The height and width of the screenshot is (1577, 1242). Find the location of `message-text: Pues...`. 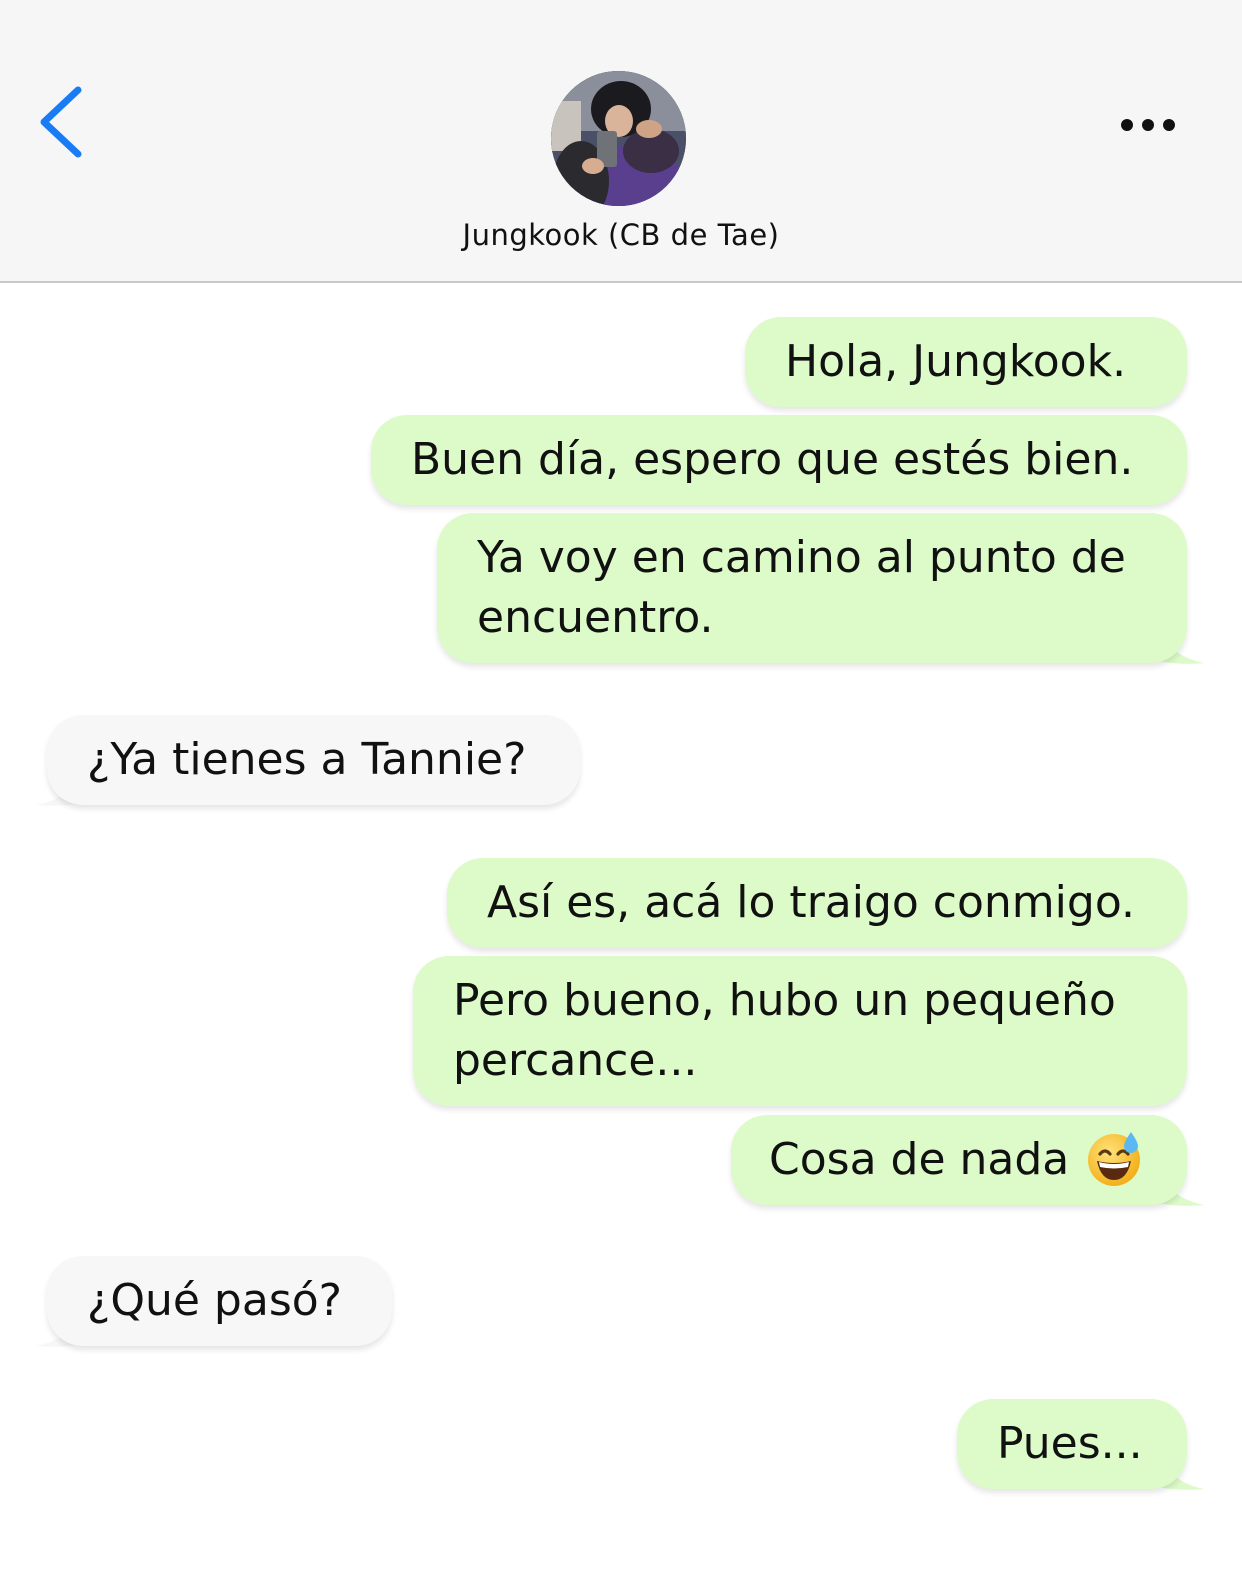

message-text: Pues... is located at coordinates (1070, 1443).